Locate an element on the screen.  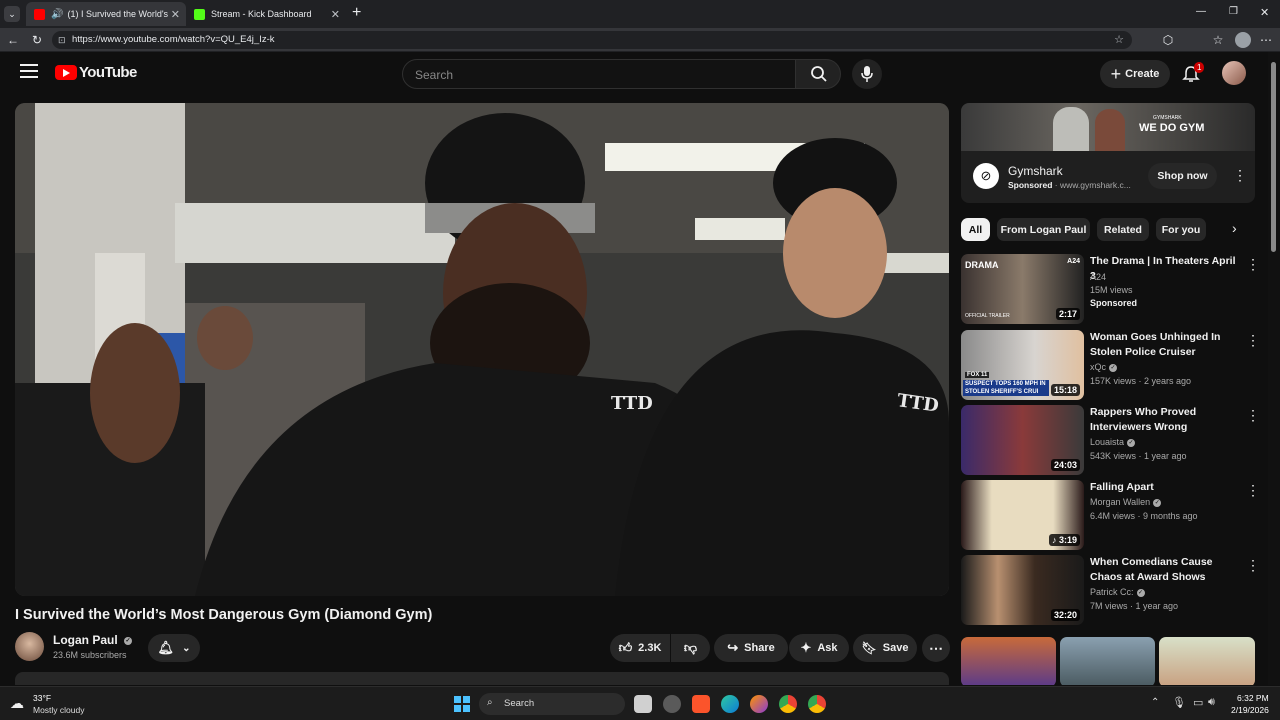
favorites-icon: ☆ is located at coordinates (1218, 40).